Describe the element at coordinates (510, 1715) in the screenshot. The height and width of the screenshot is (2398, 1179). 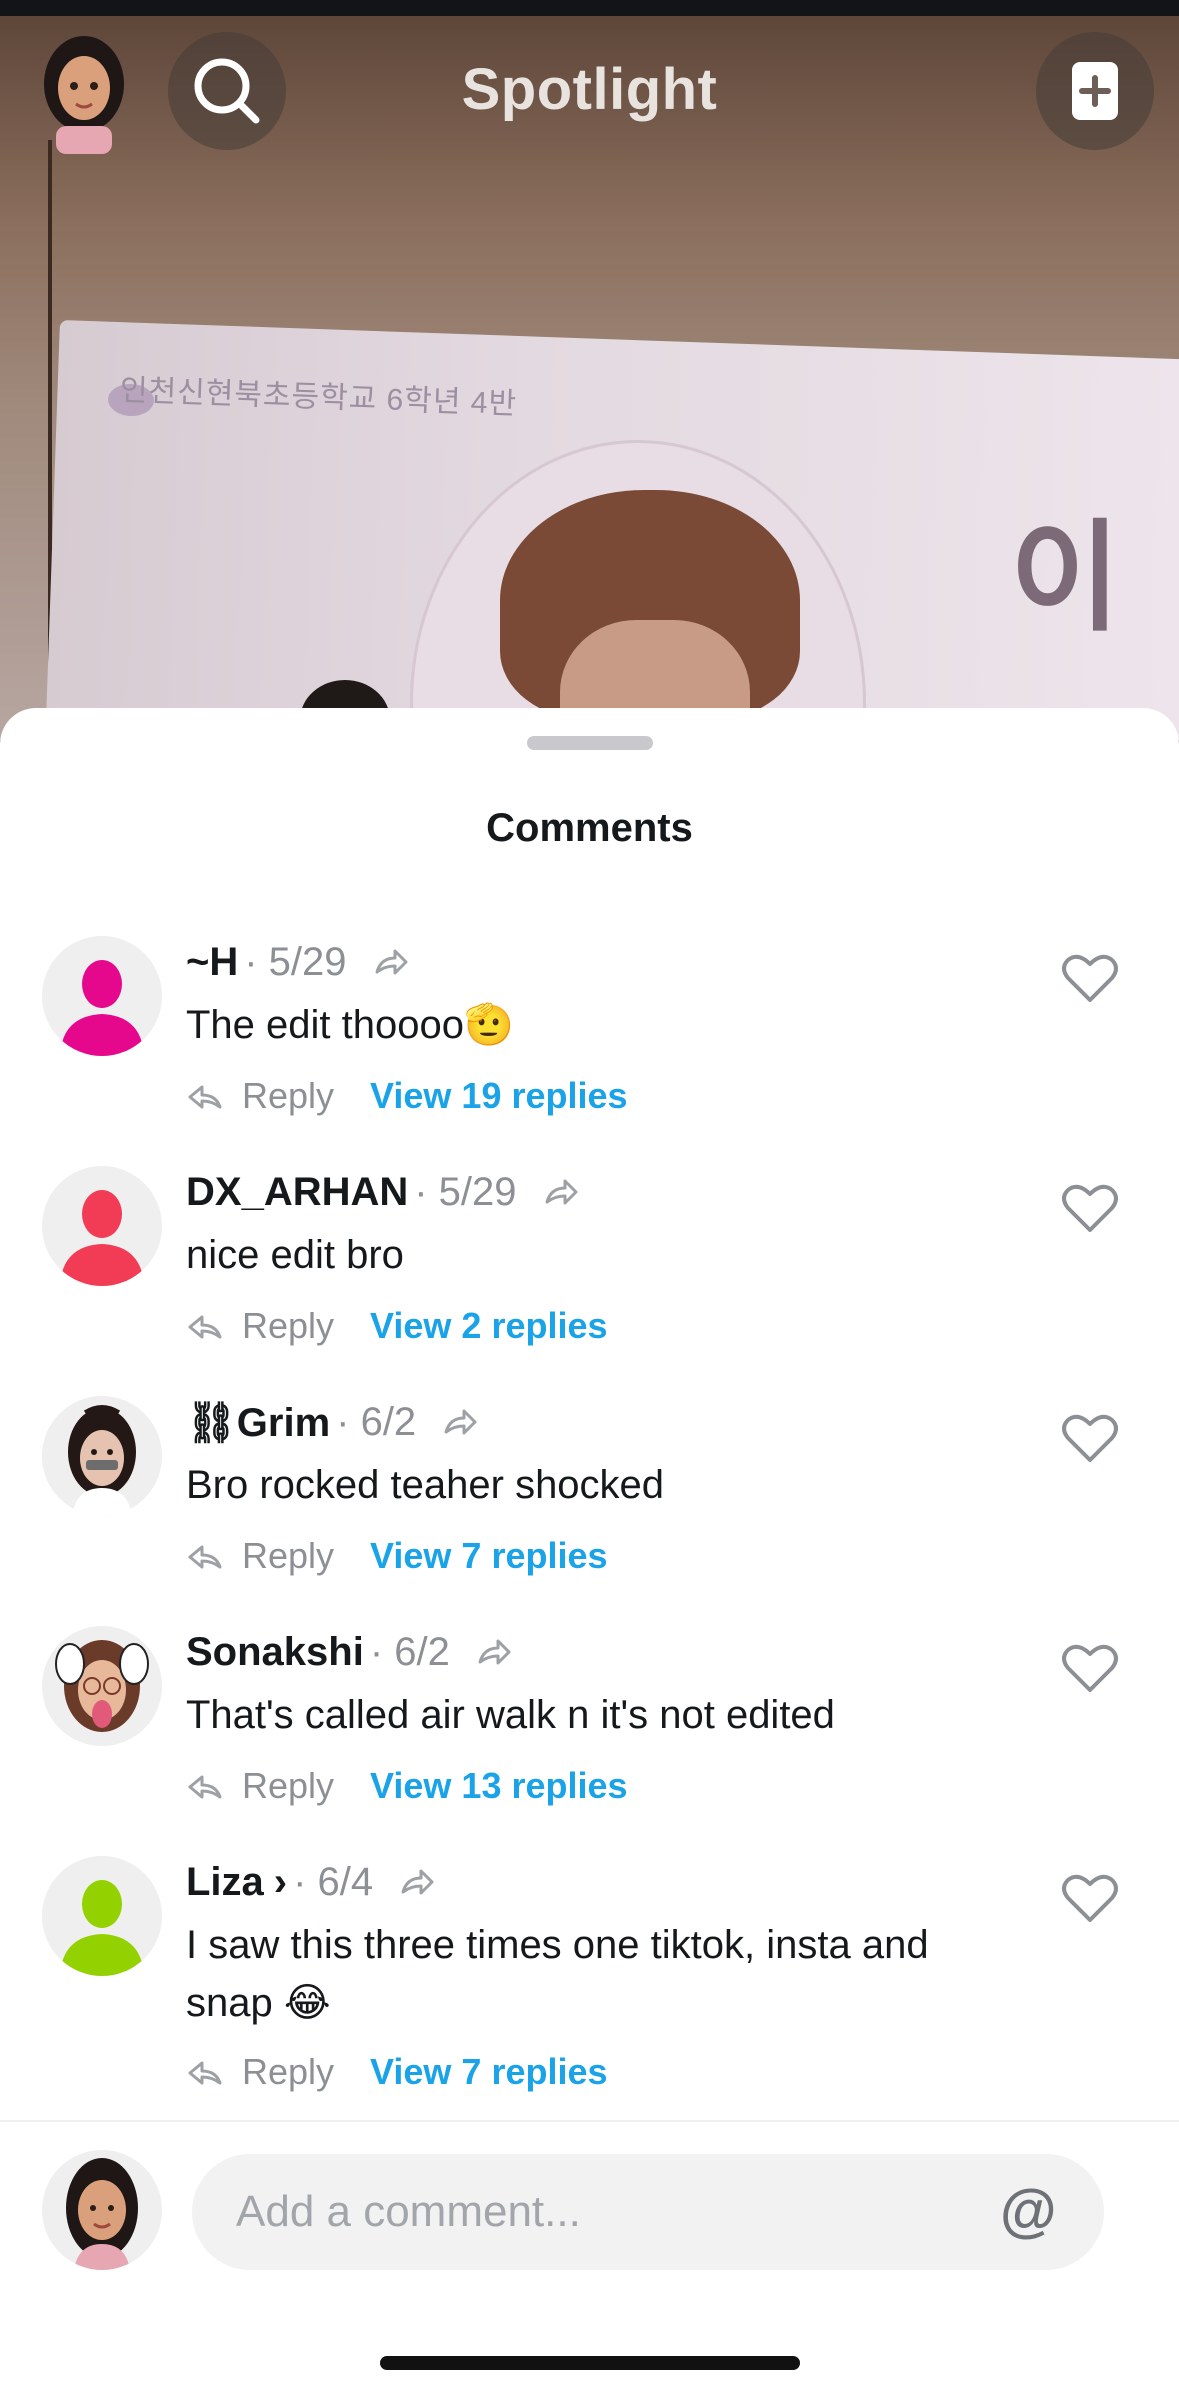
I see `comment-text: That's called air walk n it's not edited` at that location.